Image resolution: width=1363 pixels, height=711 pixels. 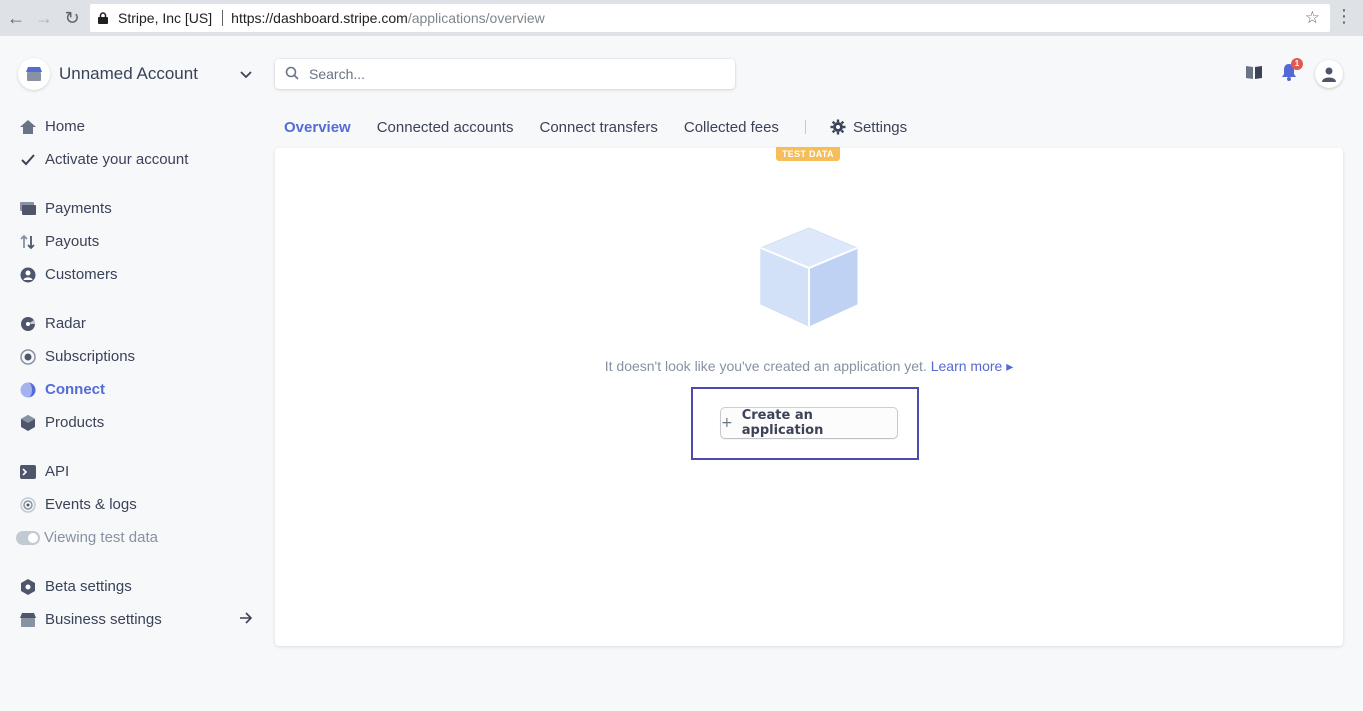 What do you see at coordinates (246, 619) in the screenshot?
I see `arrow-right-icon` at bounding box center [246, 619].